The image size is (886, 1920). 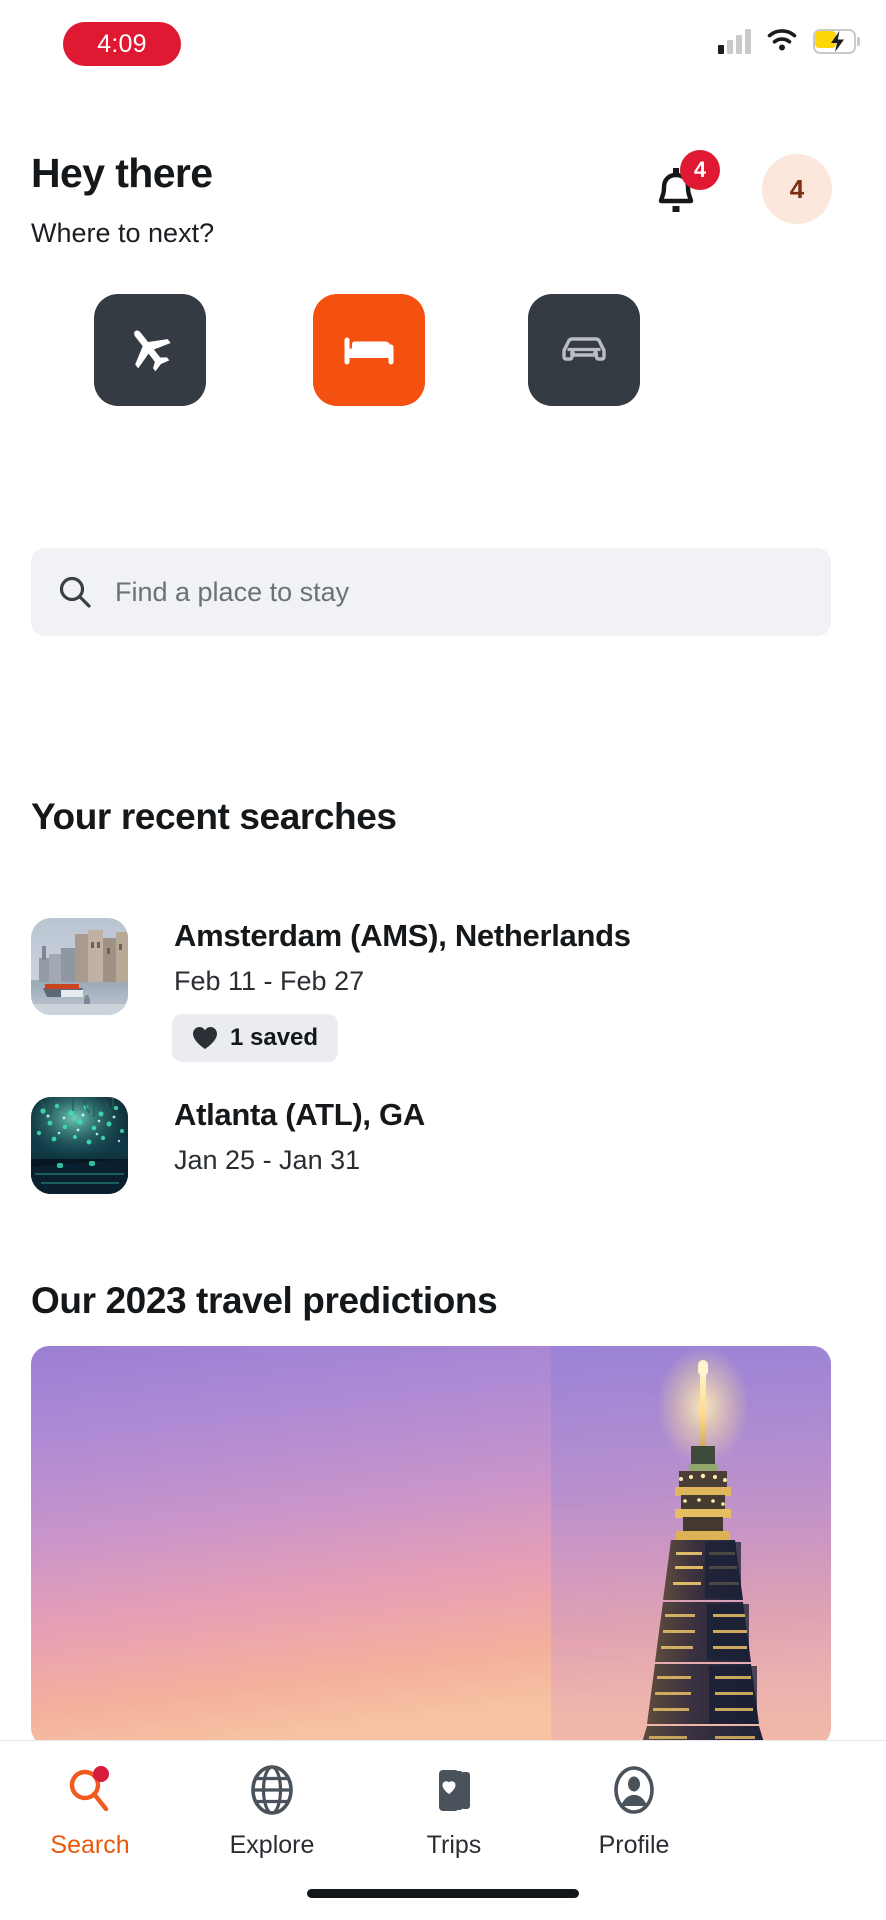 What do you see at coordinates (90, 1845) in the screenshot?
I see `nav-label-search: Search` at bounding box center [90, 1845].